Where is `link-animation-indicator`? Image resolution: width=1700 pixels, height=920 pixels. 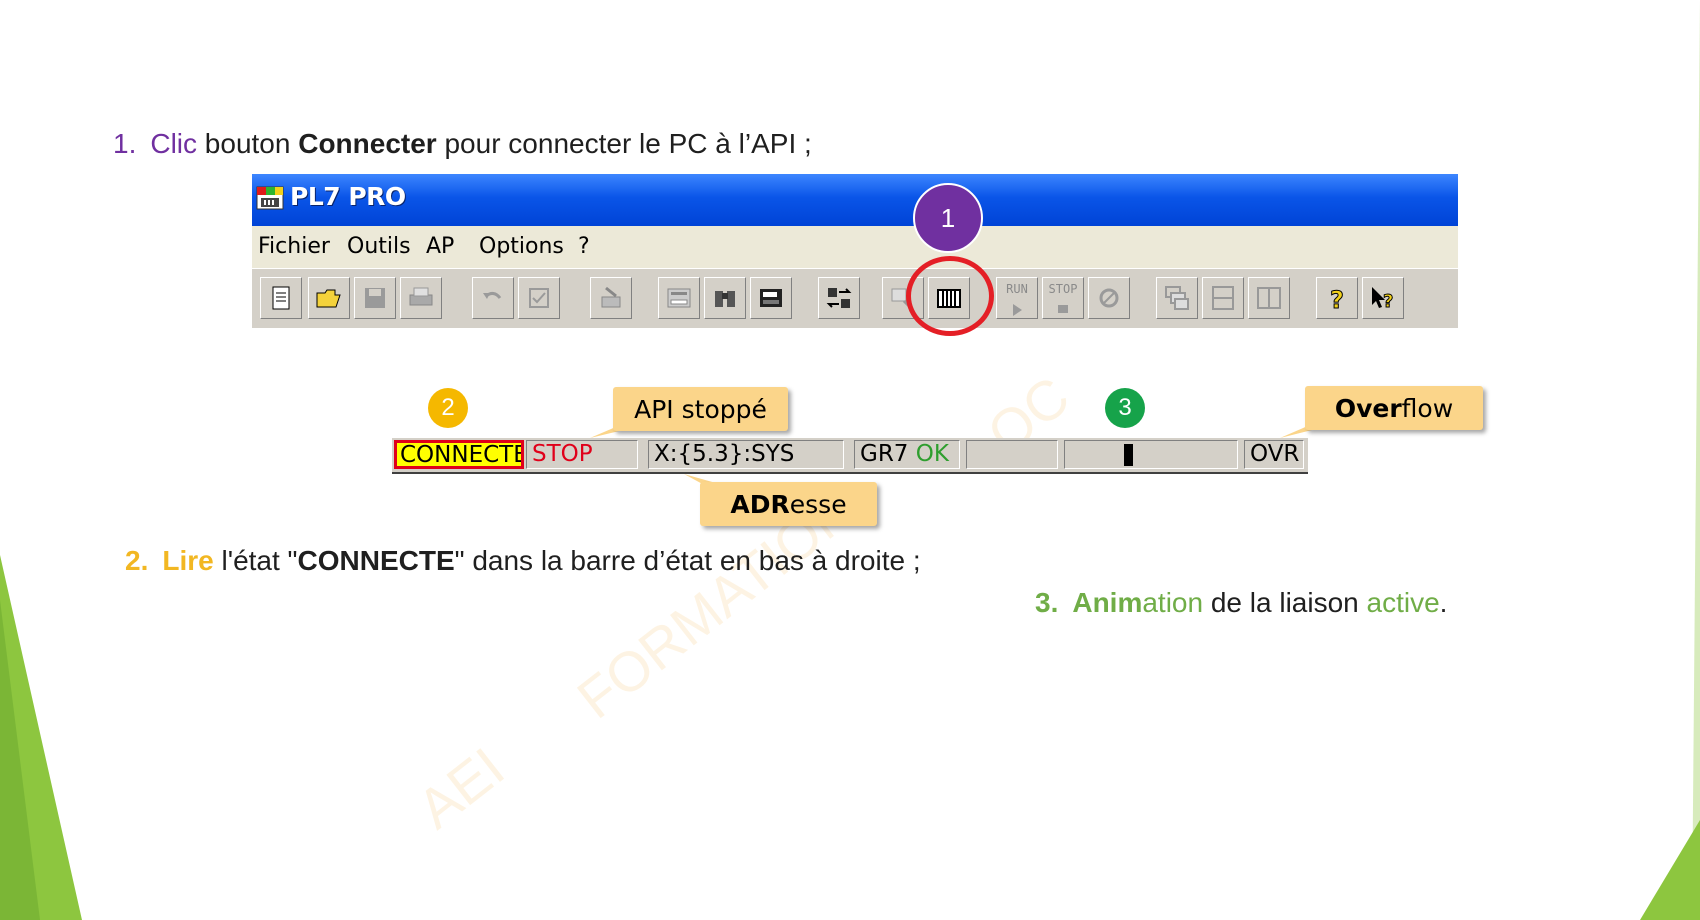 link-animation-indicator is located at coordinates (1128, 455).